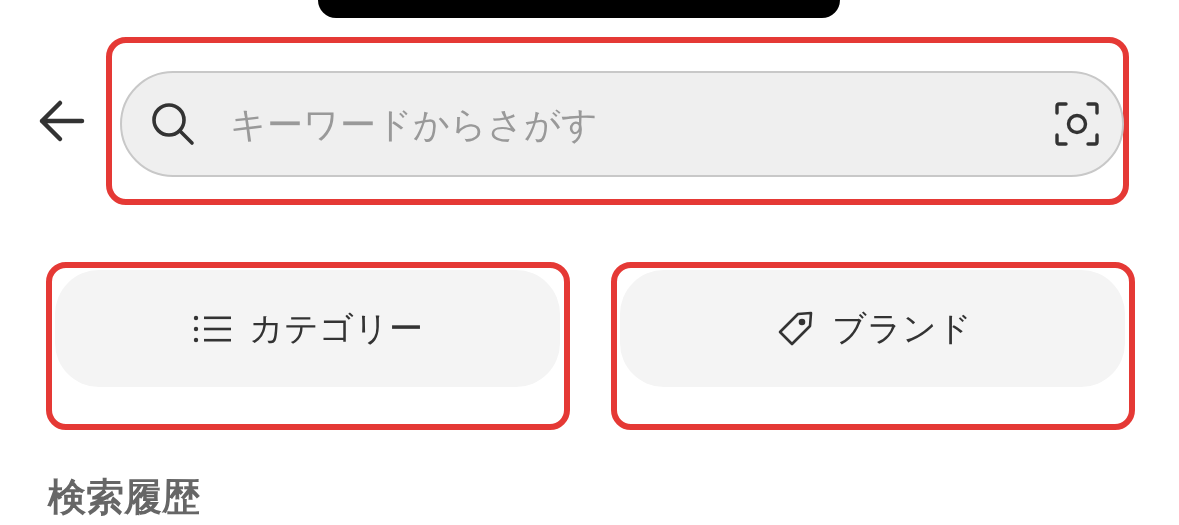 The height and width of the screenshot is (525, 1179). Describe the element at coordinates (1077, 124) in the screenshot. I see `camera-scan-icon` at that location.